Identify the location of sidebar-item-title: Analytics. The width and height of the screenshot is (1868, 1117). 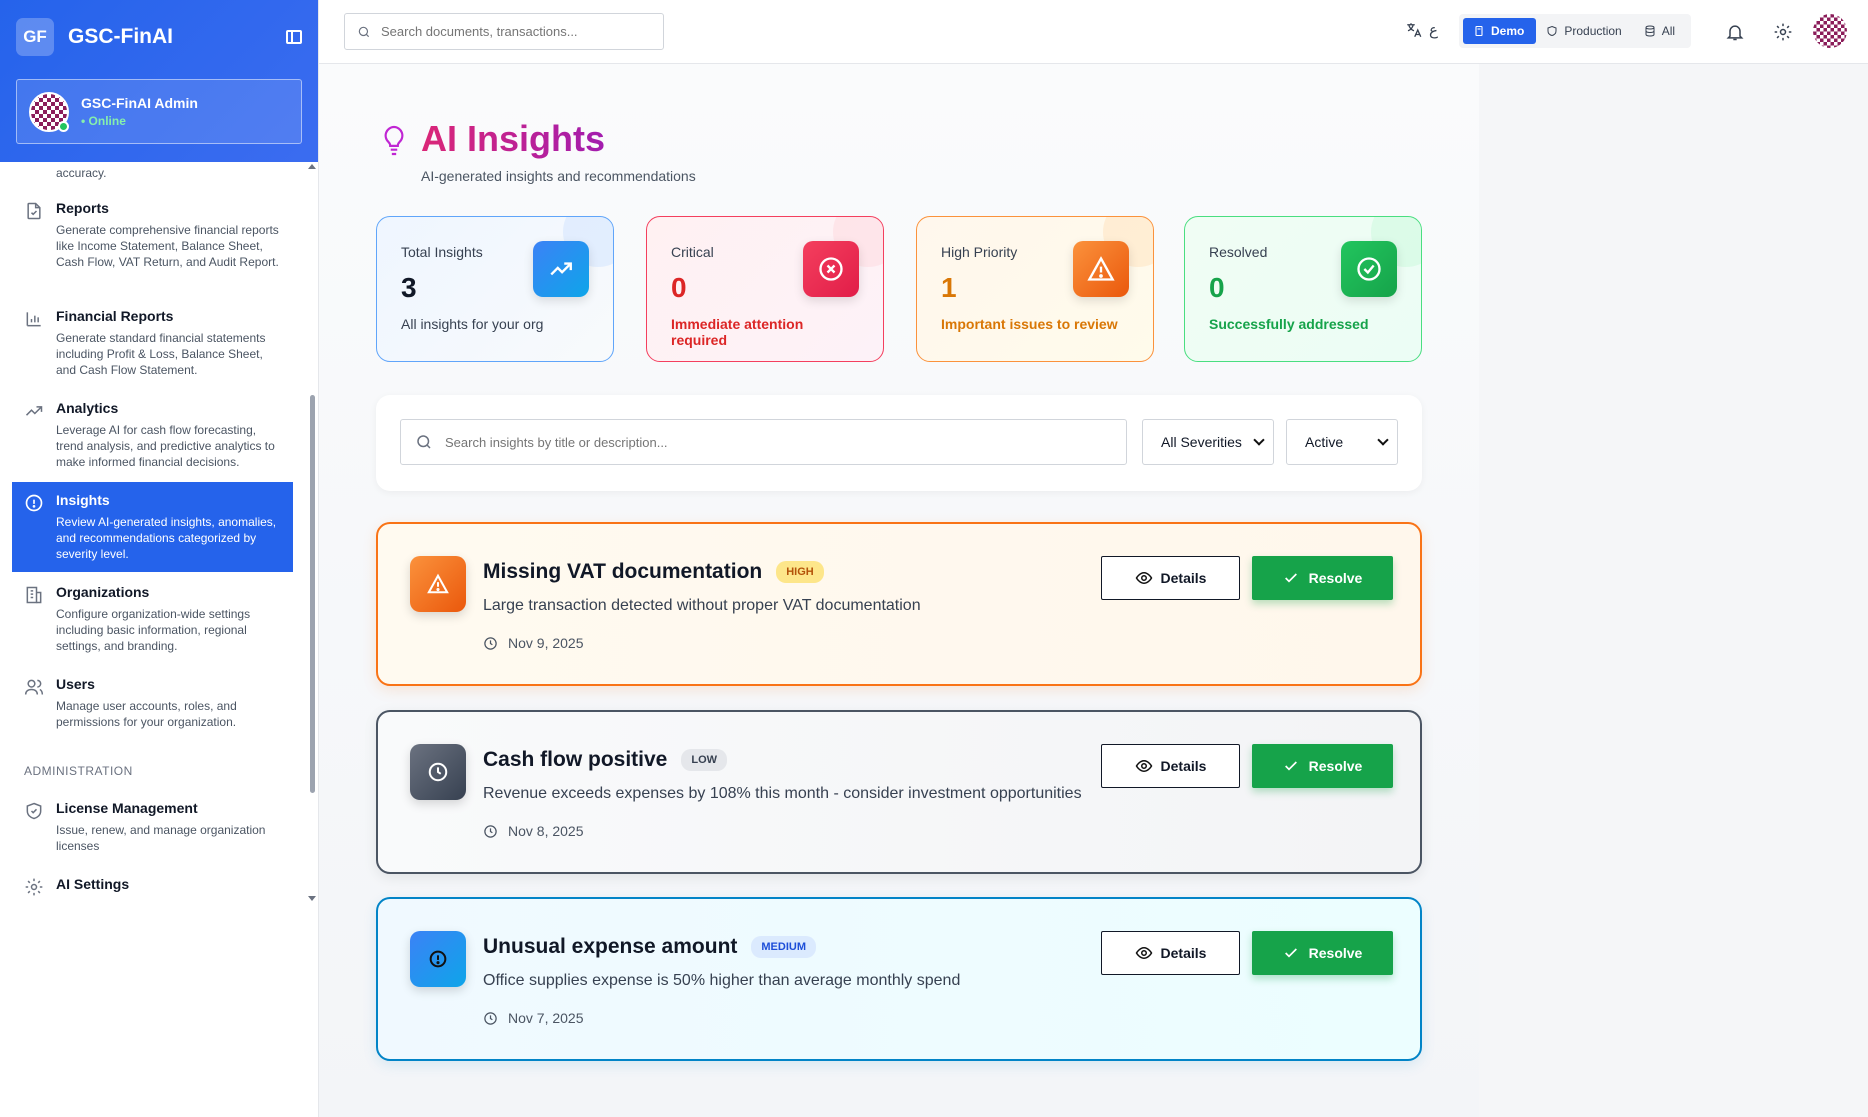
(87, 408).